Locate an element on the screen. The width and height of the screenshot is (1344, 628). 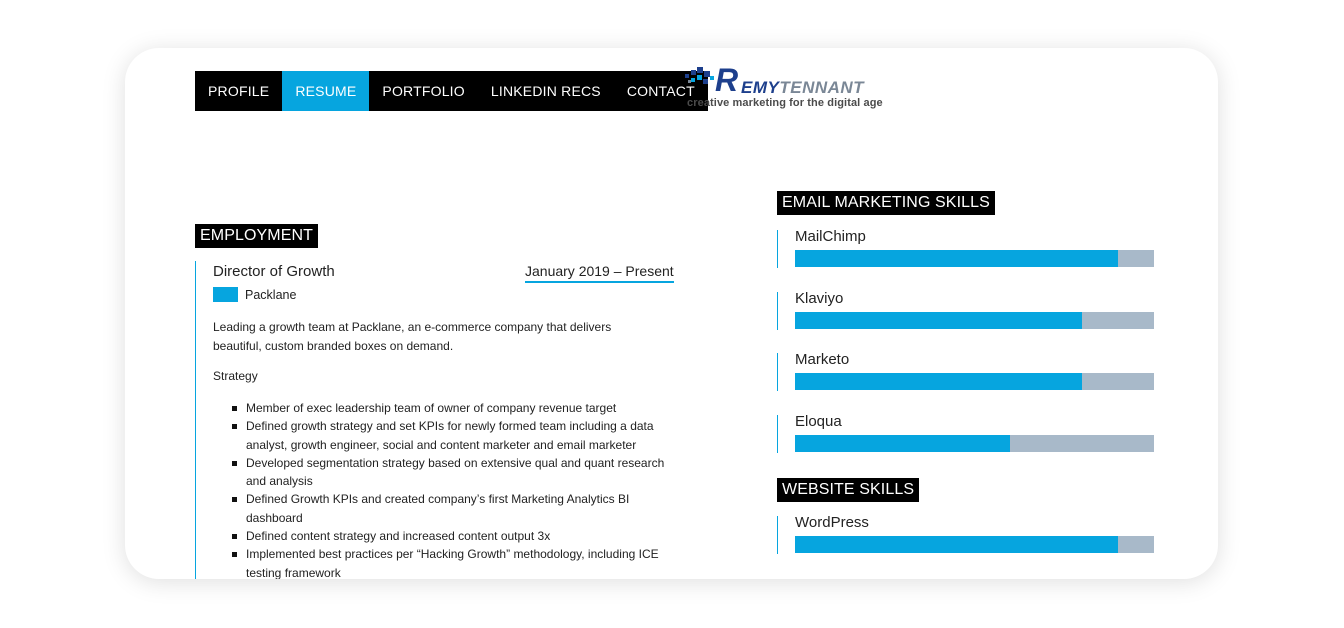
job-title: Director of Growth is located at coordinates (274, 271).